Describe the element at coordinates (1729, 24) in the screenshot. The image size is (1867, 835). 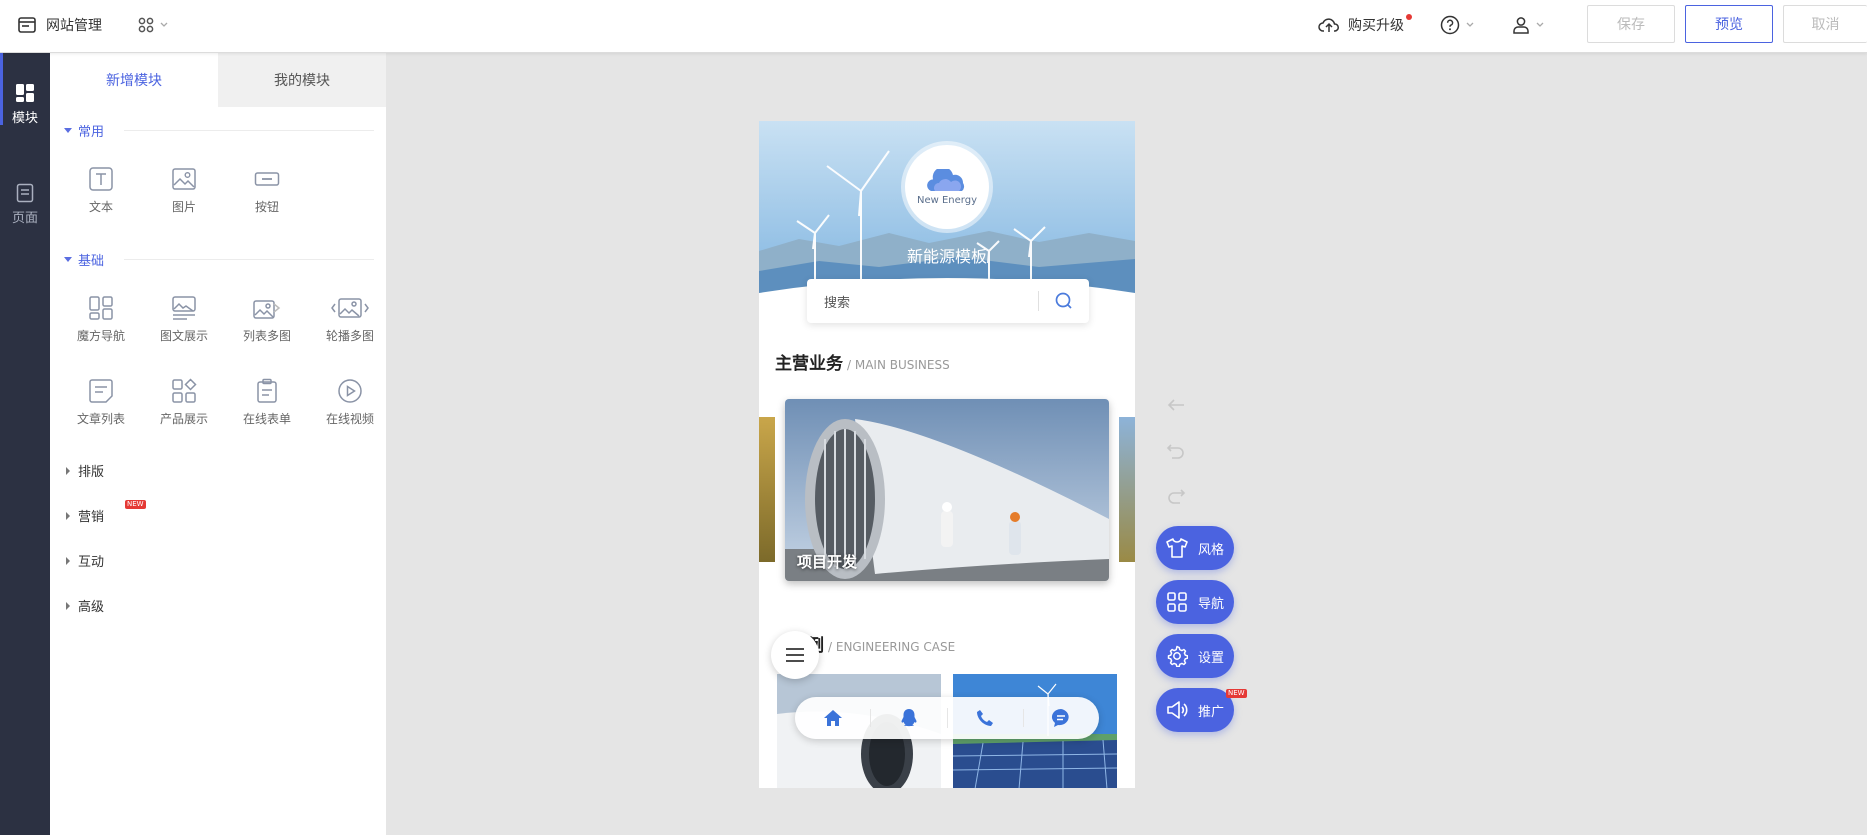
I see `preview-button: 预览` at that location.